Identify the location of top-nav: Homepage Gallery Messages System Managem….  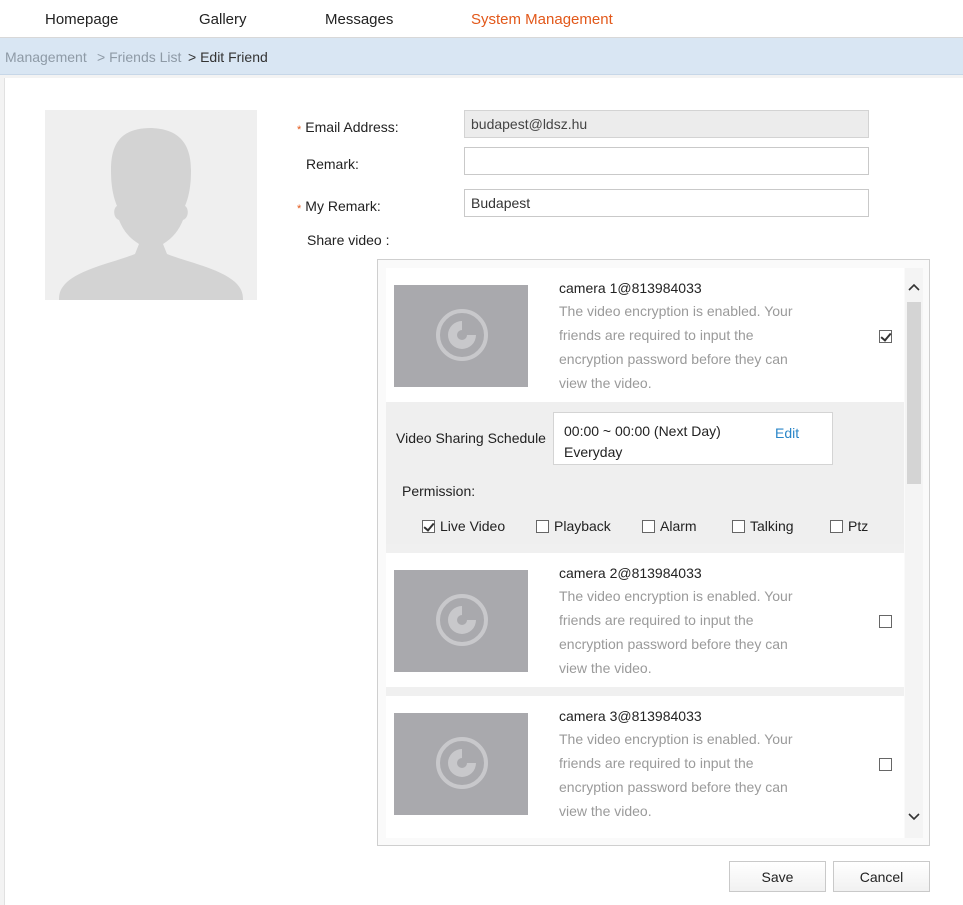
(481, 19).